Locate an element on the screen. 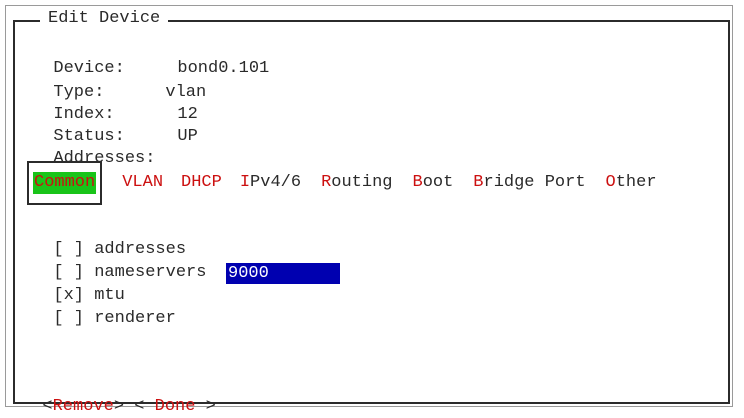 The height and width of the screenshot is (418, 744). tab-boot: Boot is located at coordinates (432, 183).